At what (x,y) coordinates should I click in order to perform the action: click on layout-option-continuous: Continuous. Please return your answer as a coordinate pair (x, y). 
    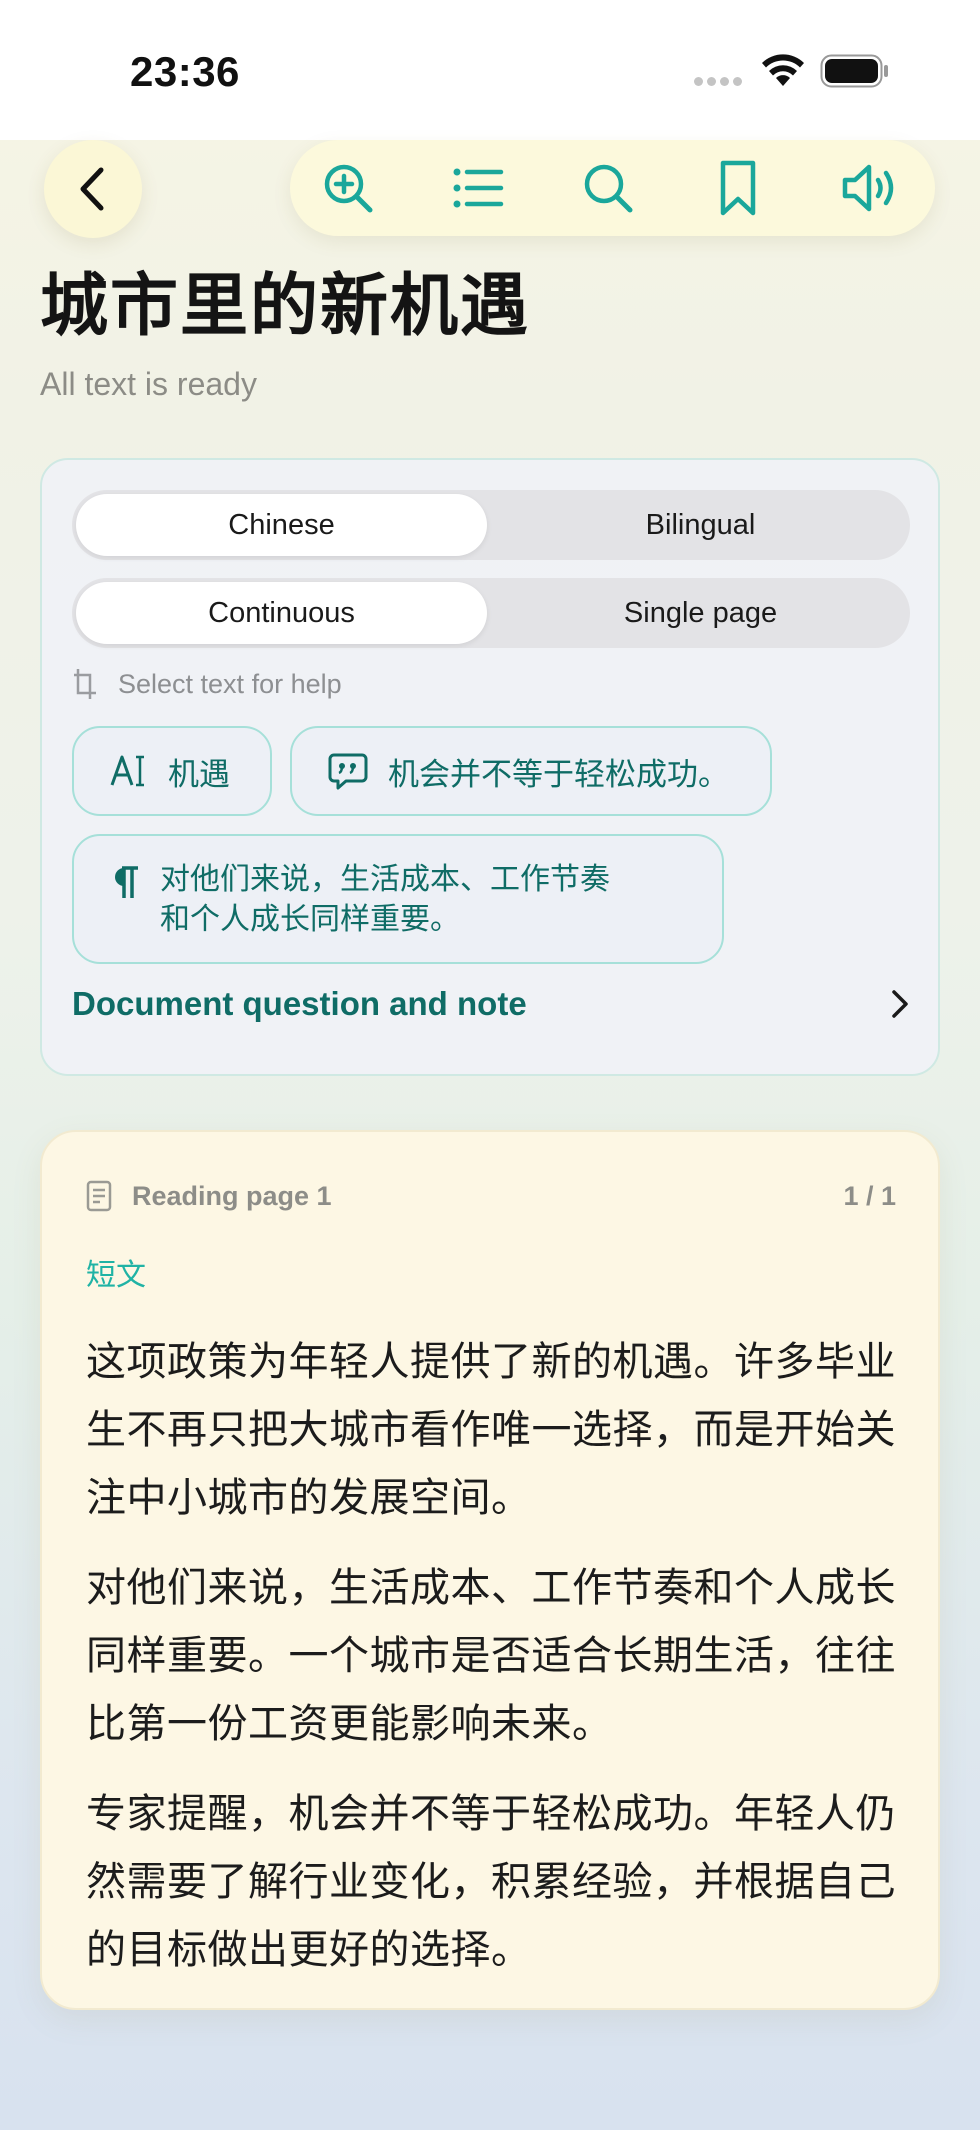
    Looking at the image, I should click on (281, 613).